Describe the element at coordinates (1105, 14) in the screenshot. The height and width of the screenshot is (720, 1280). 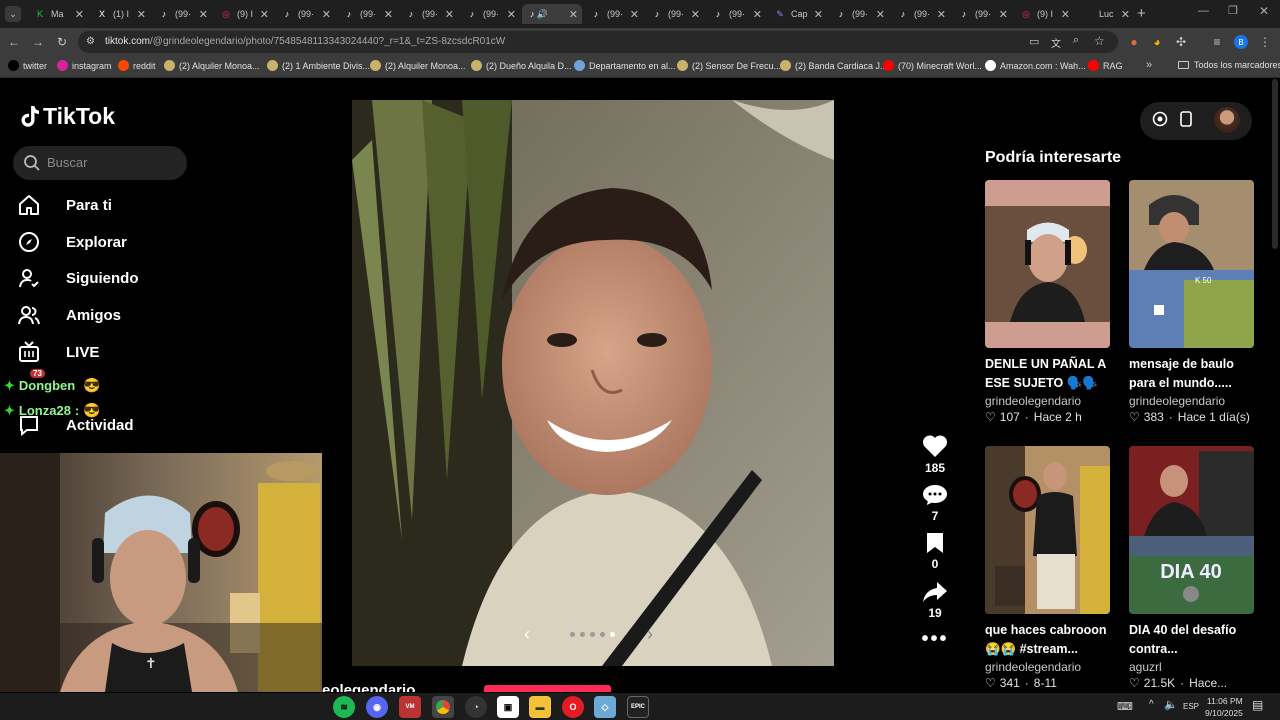
I see `browser-tab: Luc ✕` at that location.